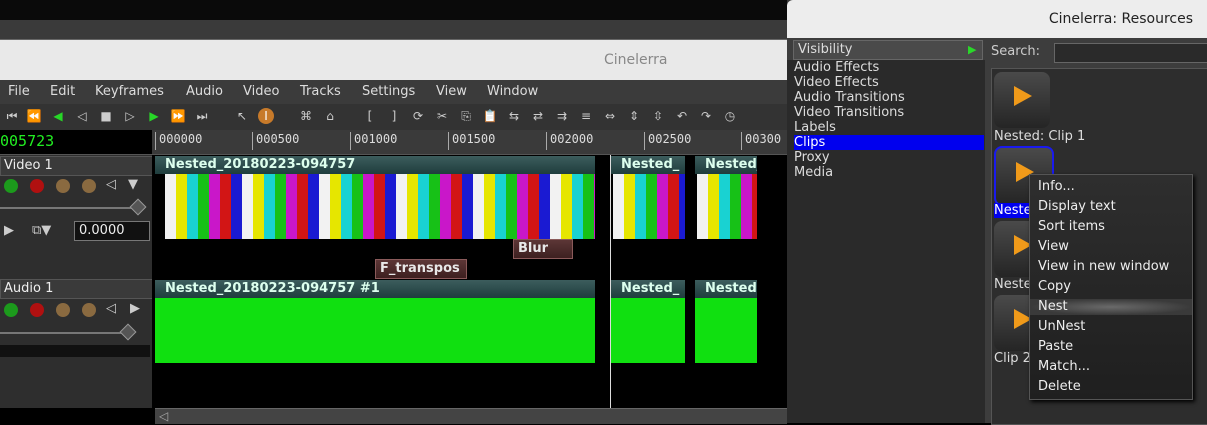 This screenshot has height=425, width=1207. I want to click on fast-reverse-icon: ⏪, so click(34, 116).